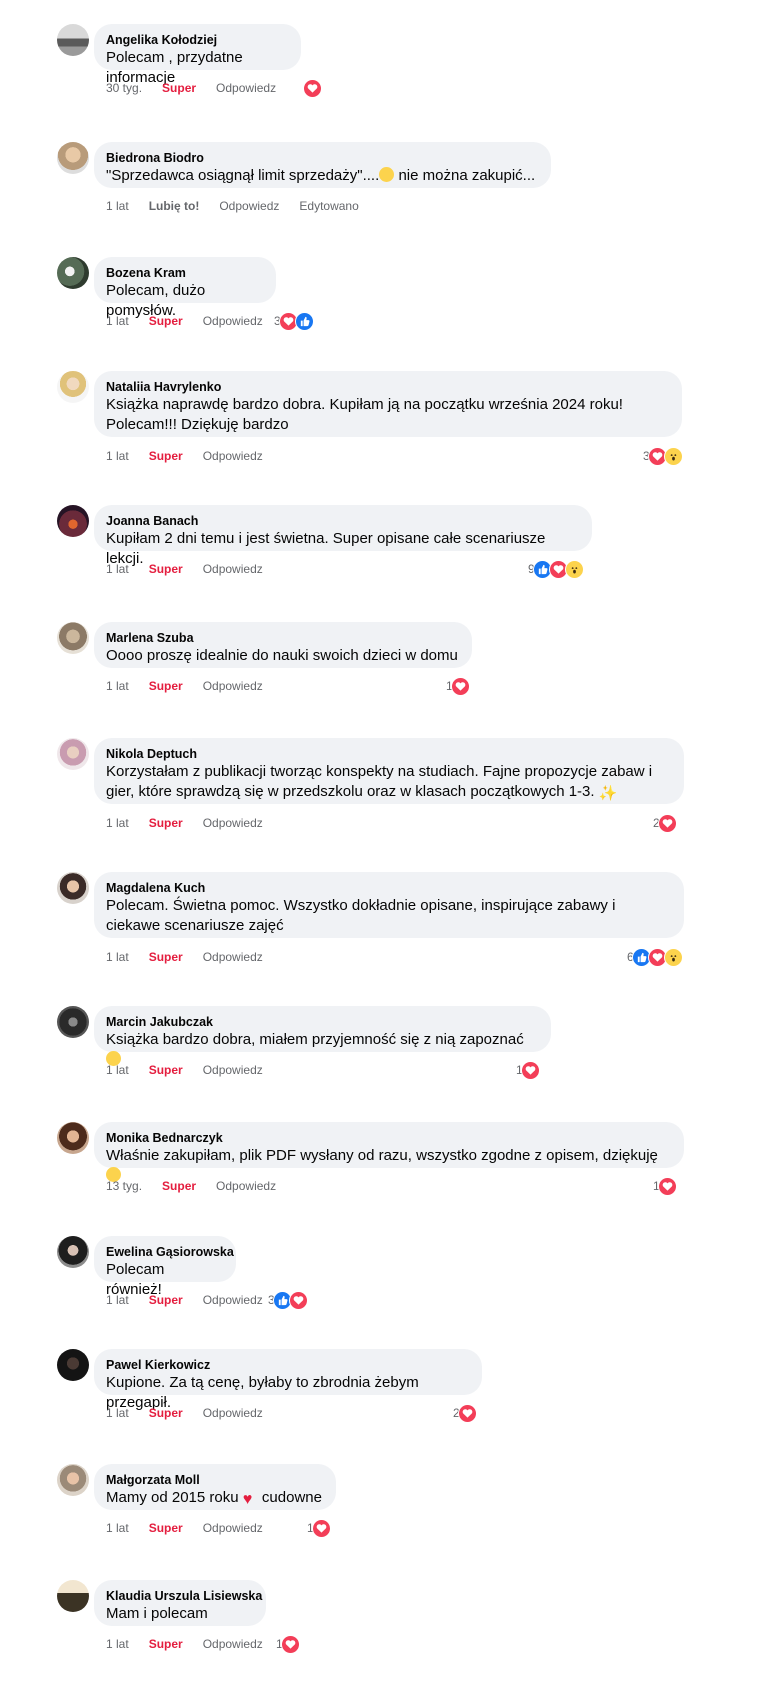 The image size is (780, 1684). Describe the element at coordinates (312, 88) in the screenshot. I see `reaction-summary` at that location.